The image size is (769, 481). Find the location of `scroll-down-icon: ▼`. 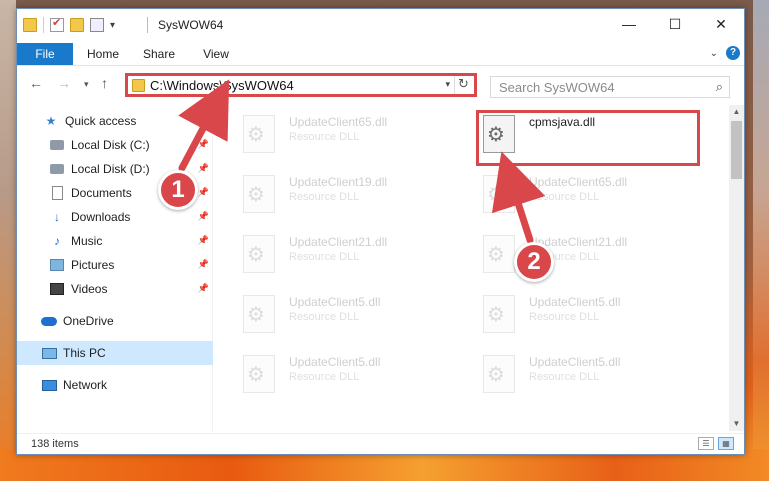

scroll-down-icon: ▼ is located at coordinates (736, 424).